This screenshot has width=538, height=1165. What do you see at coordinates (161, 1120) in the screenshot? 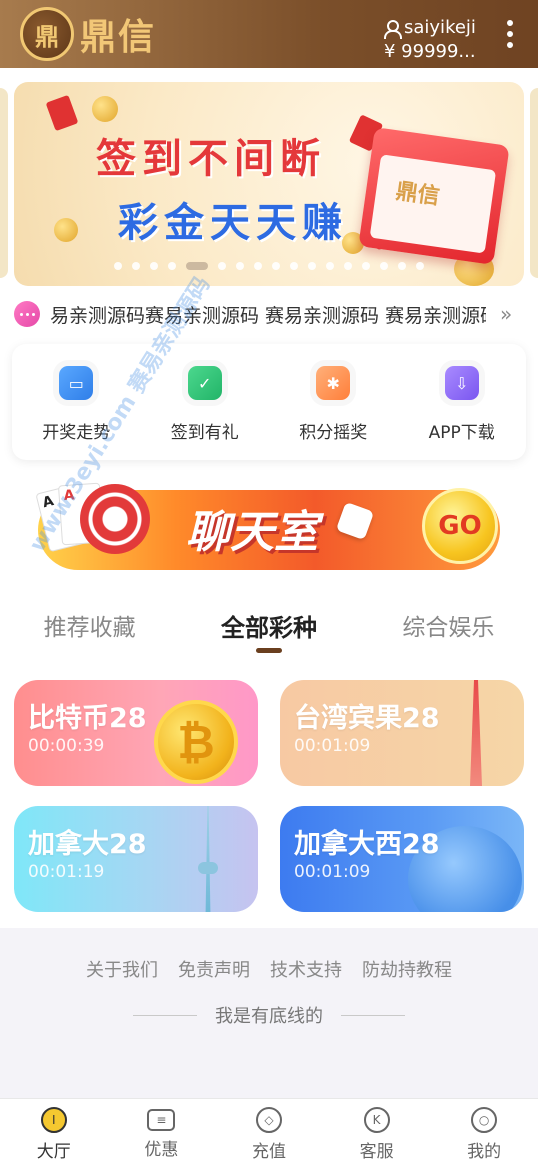
I see `ticket-icon: ≡` at bounding box center [161, 1120].